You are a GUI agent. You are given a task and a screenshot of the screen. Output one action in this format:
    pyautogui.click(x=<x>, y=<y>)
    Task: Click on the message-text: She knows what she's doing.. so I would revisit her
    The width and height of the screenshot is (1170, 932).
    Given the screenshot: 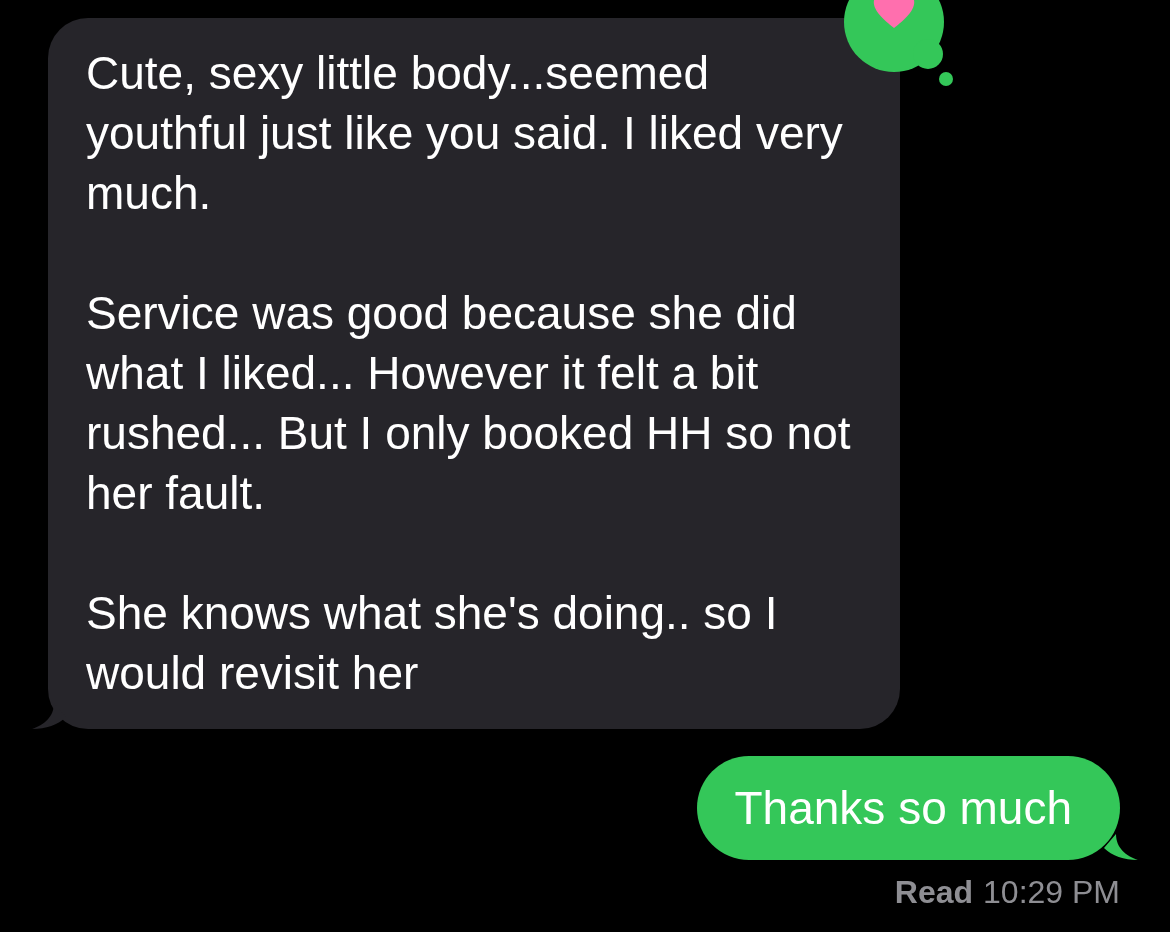 What is the action you would take?
    pyautogui.click(x=432, y=643)
    